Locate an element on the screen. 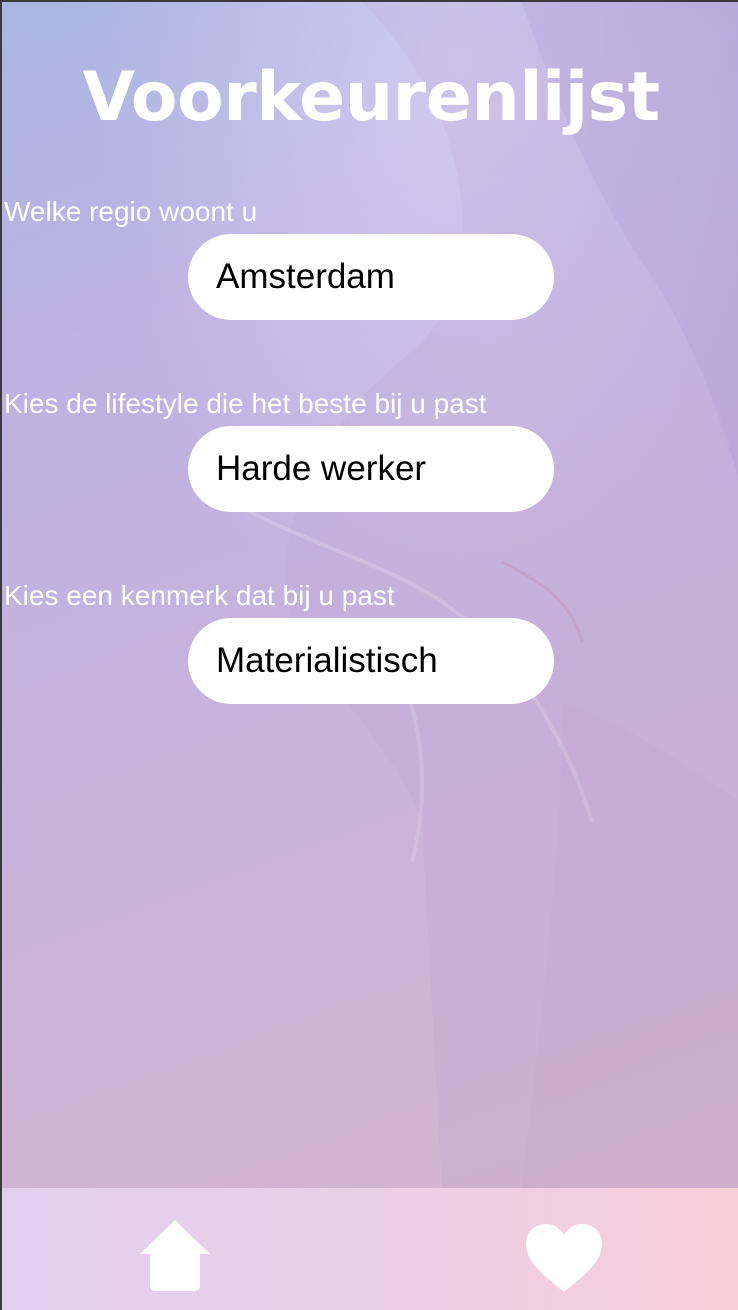 The image size is (738, 1310). lifestyle-select-value: Harde werker is located at coordinates (321, 468).